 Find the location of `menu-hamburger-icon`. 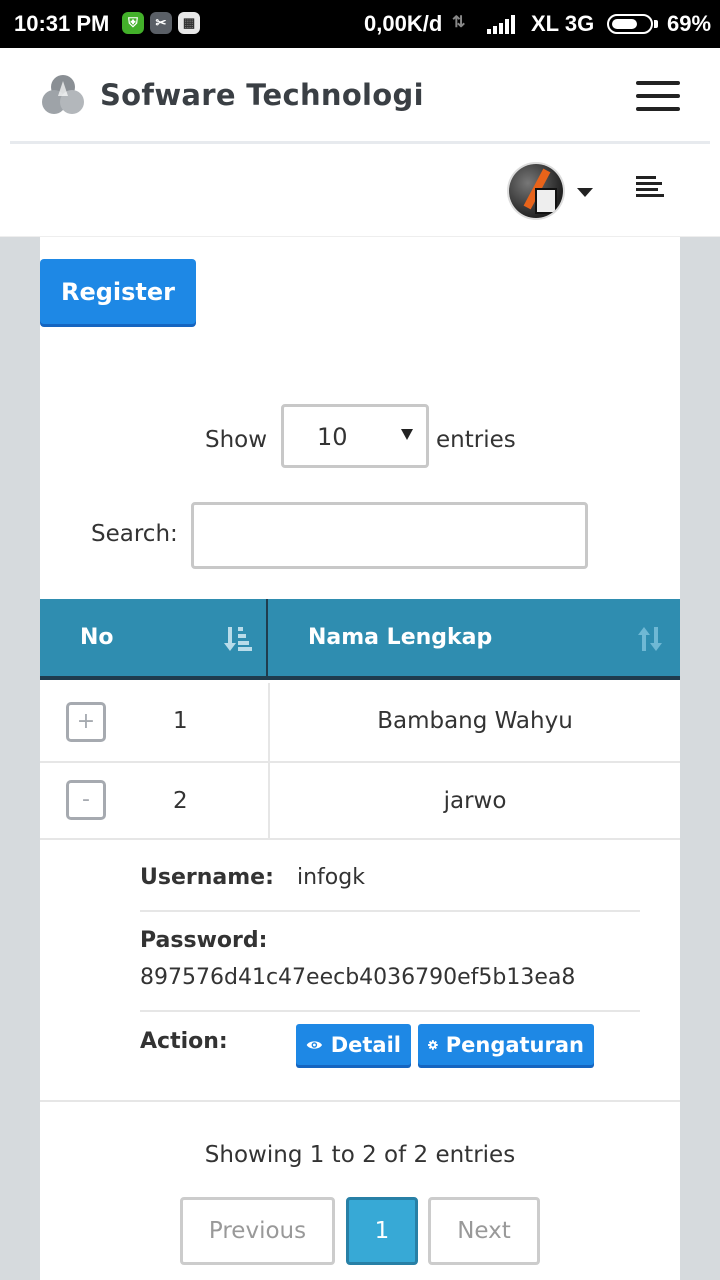

menu-hamburger-icon is located at coordinates (658, 96).